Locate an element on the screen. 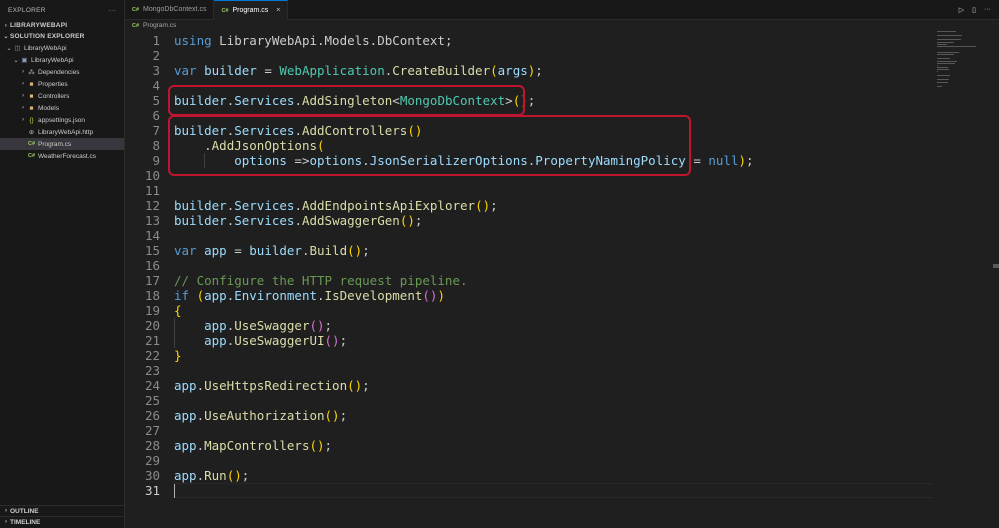 The width and height of the screenshot is (999, 528). code-line: 30 app.Run(); is located at coordinates (530, 475).